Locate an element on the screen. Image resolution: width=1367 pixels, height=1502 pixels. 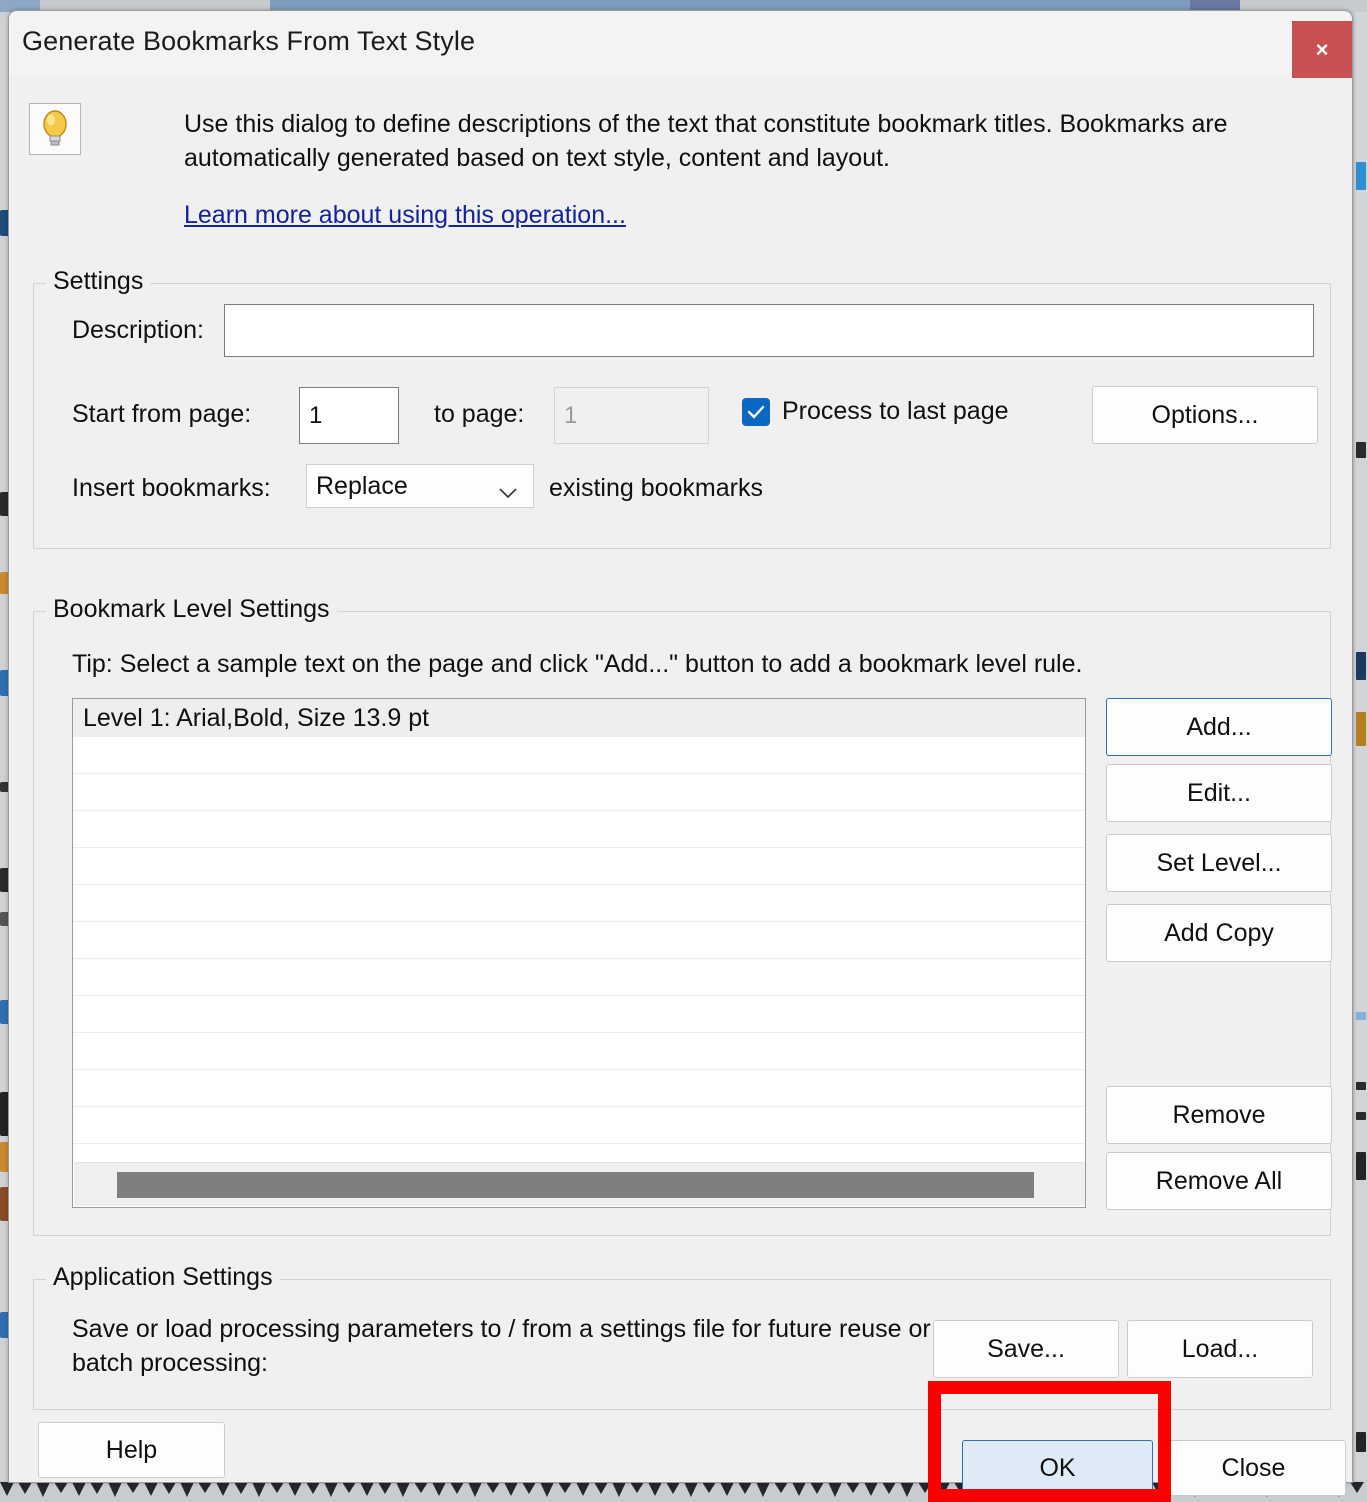
chevron-down-icon is located at coordinates (508, 492).